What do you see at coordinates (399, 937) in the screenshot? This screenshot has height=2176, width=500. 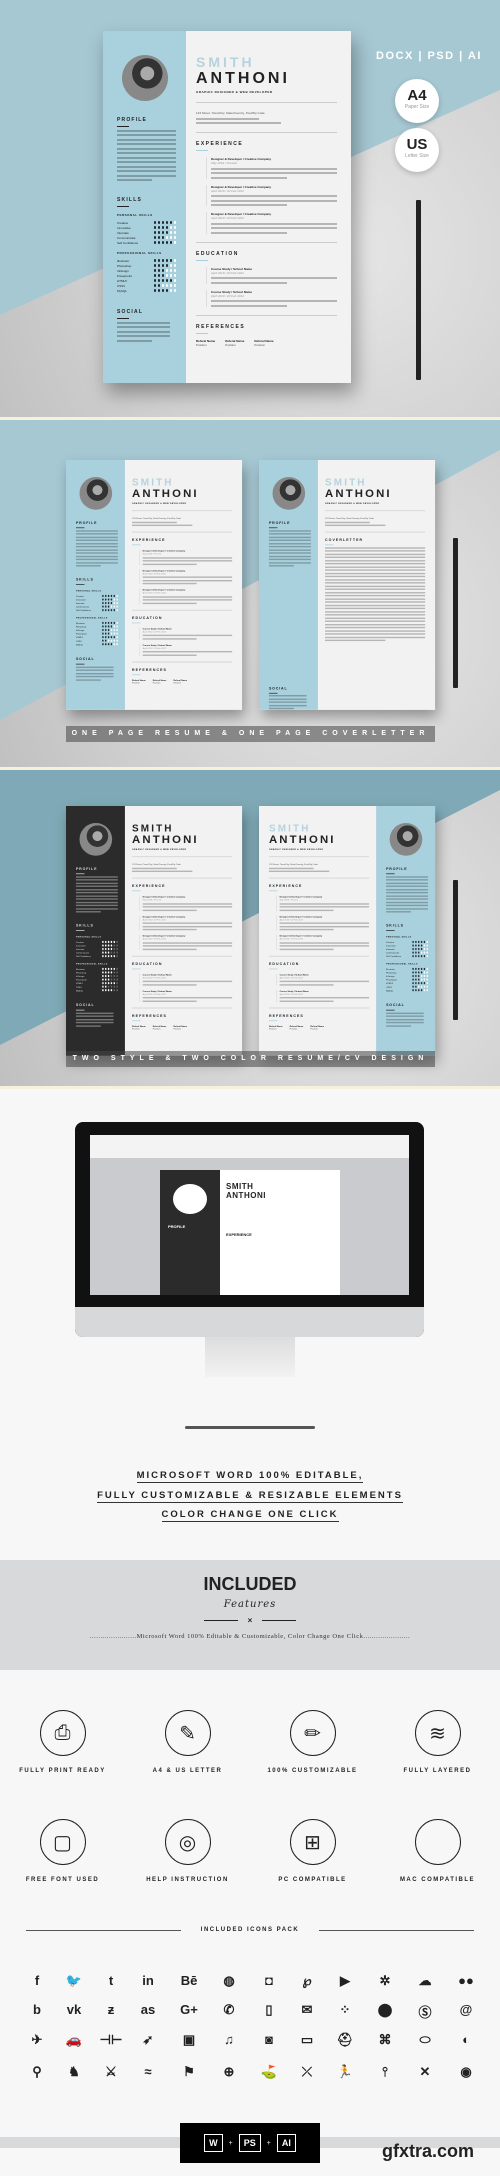 I see `personal-skills-heading: PERSONAL SKILLS` at bounding box center [399, 937].